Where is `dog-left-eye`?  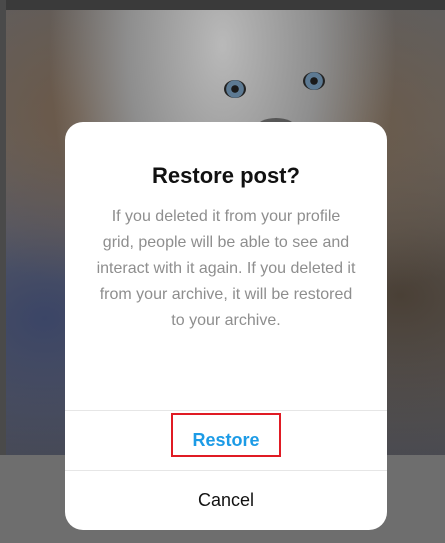
dog-left-eye is located at coordinates (235, 89).